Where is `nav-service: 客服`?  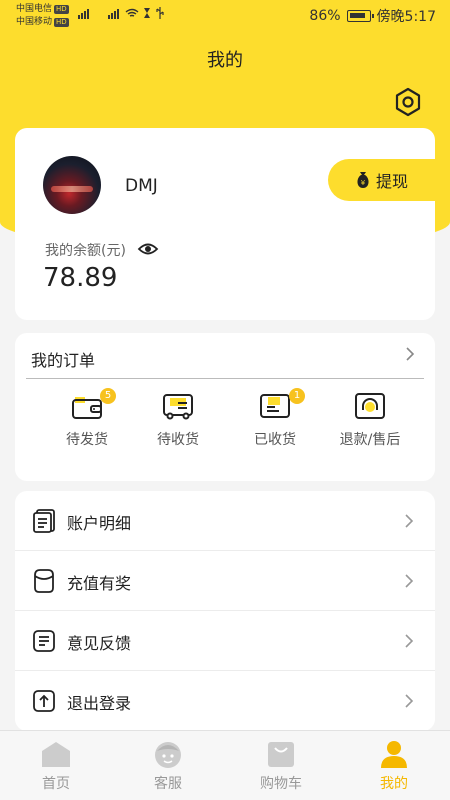 nav-service: 客服 is located at coordinates (168, 765).